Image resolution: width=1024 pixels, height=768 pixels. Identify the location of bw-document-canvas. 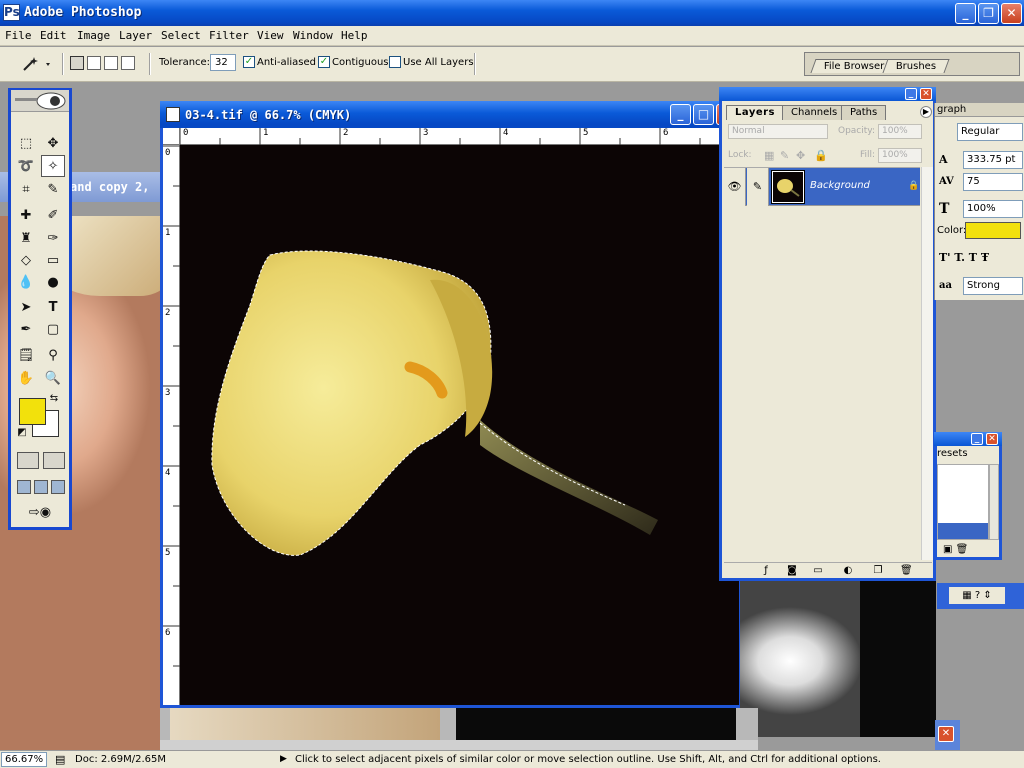
(838, 659).